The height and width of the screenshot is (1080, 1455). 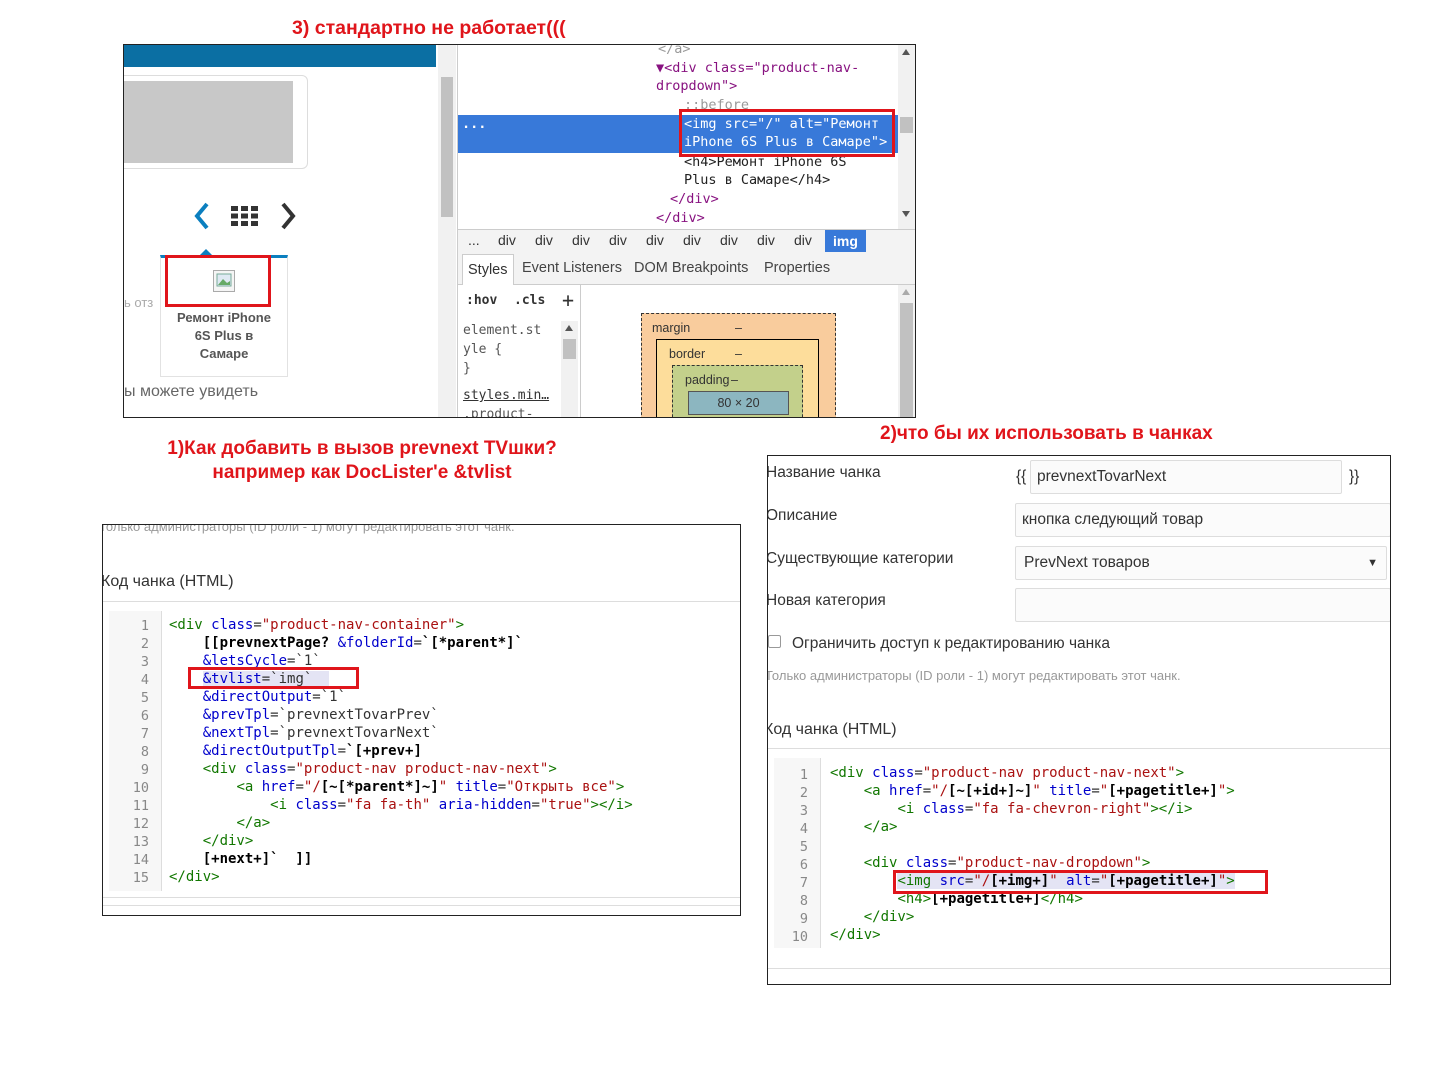 I want to click on padding-top-value: –, so click(x=734, y=380).